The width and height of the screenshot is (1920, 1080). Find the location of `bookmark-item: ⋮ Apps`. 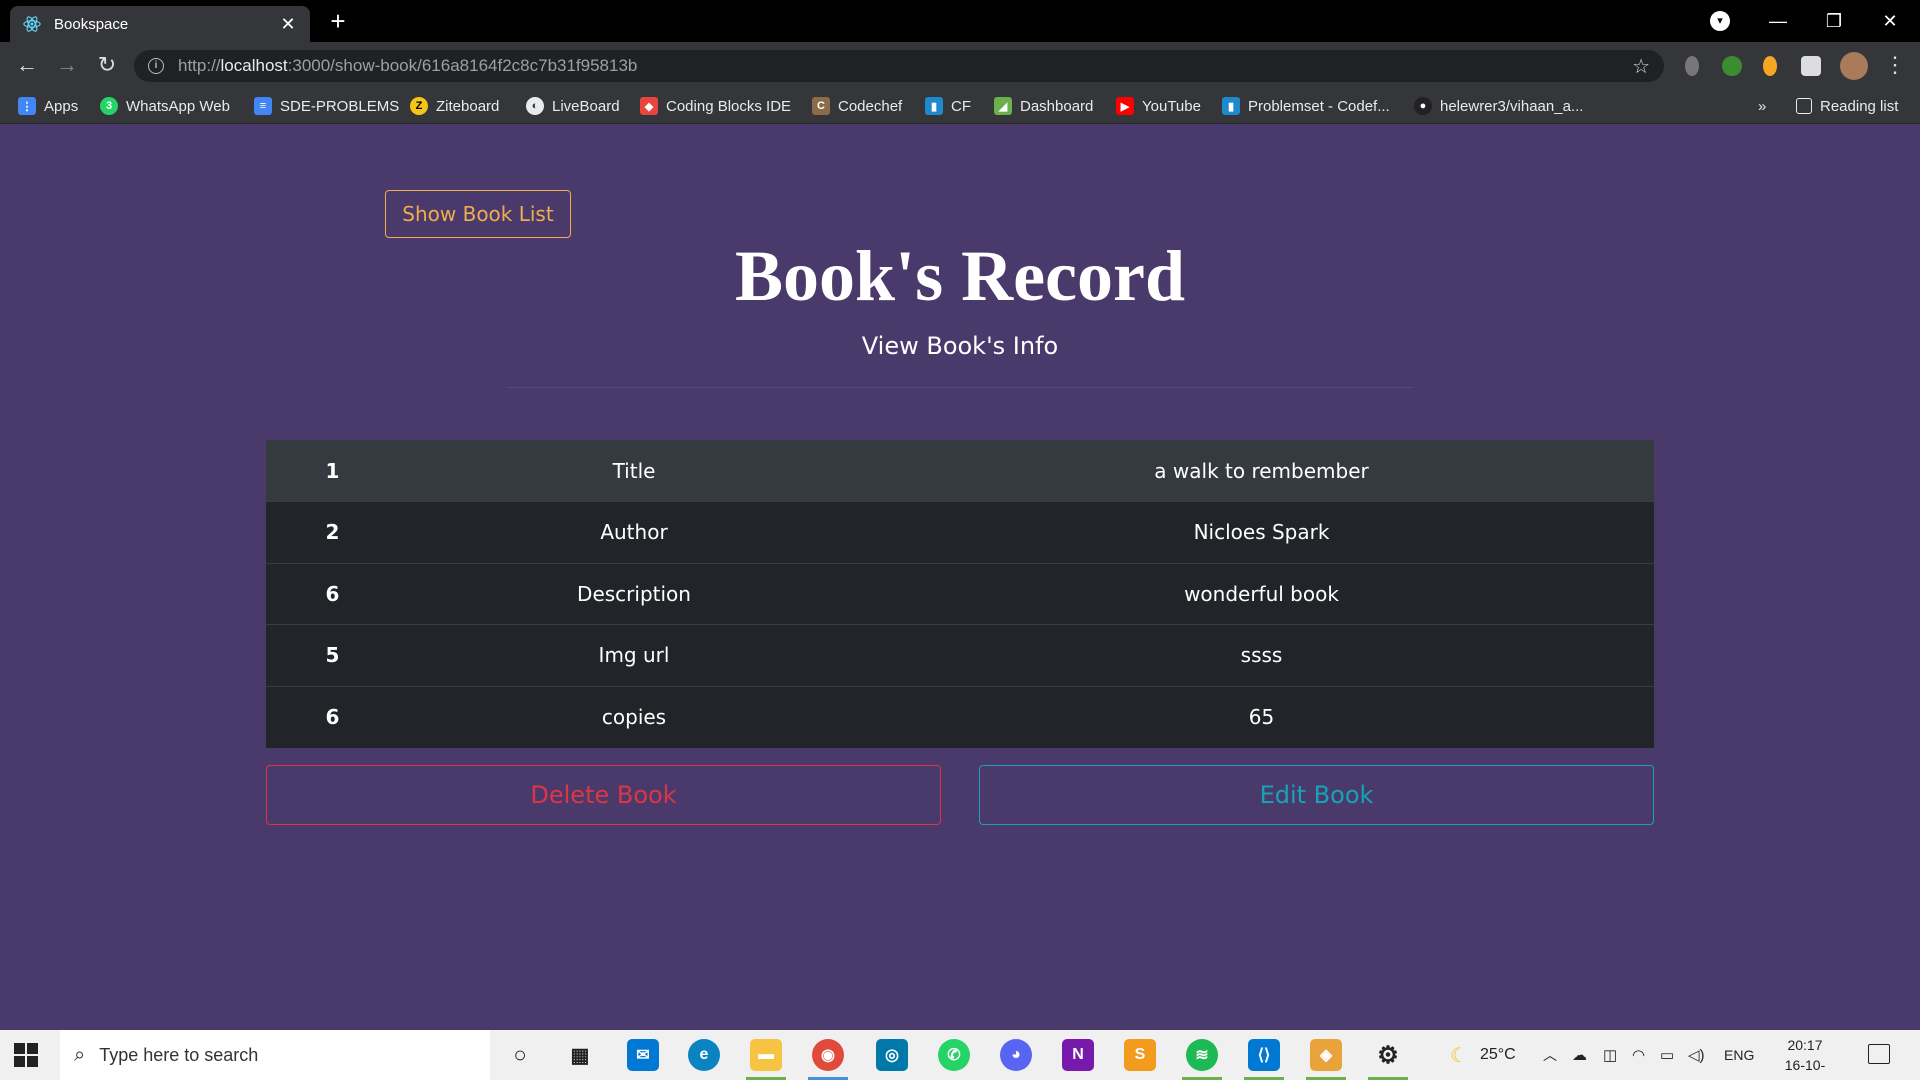

bookmark-item: ⋮ Apps is located at coordinates (48, 106).